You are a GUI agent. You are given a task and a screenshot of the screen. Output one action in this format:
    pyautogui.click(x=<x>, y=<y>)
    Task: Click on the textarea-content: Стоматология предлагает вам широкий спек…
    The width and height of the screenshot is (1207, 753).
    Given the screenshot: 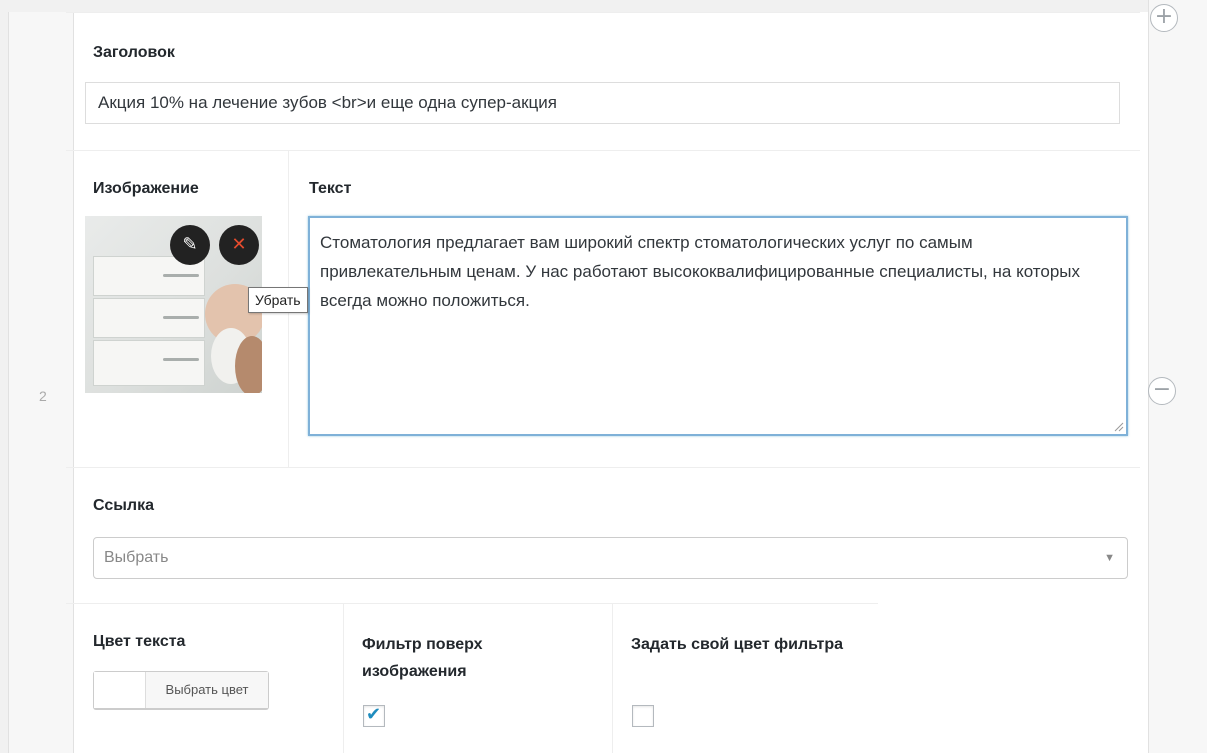 What is the action you would take?
    pyautogui.click(x=700, y=271)
    